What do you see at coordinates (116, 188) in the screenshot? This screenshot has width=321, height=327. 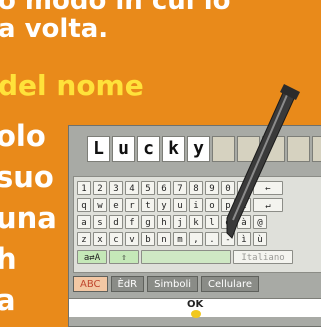 I see `key: 3` at bounding box center [116, 188].